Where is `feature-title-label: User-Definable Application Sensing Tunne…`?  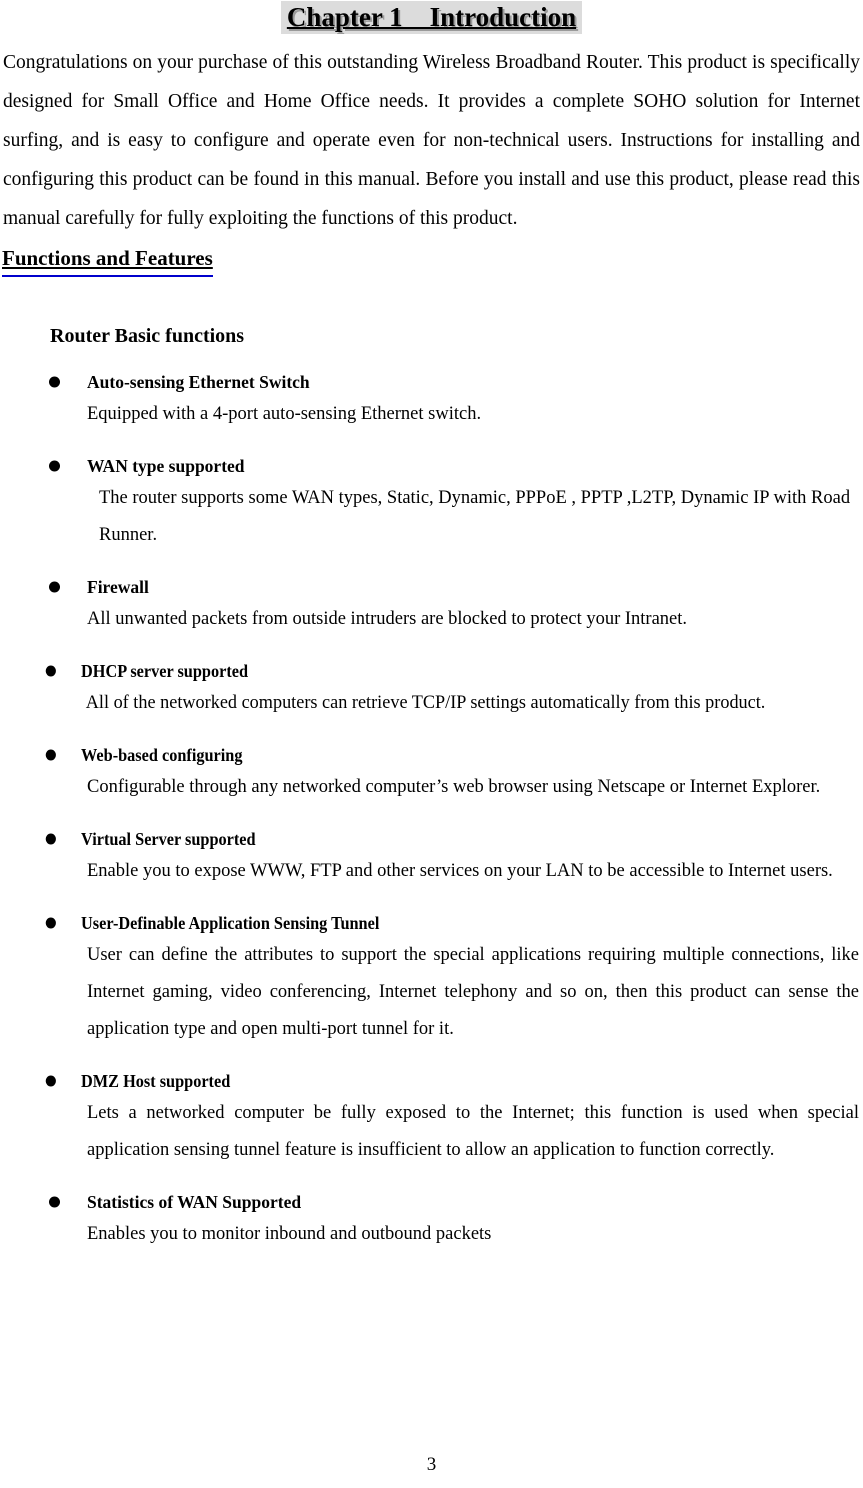 feature-title-label: User-Definable Application Sensing Tunne… is located at coordinates (230, 923).